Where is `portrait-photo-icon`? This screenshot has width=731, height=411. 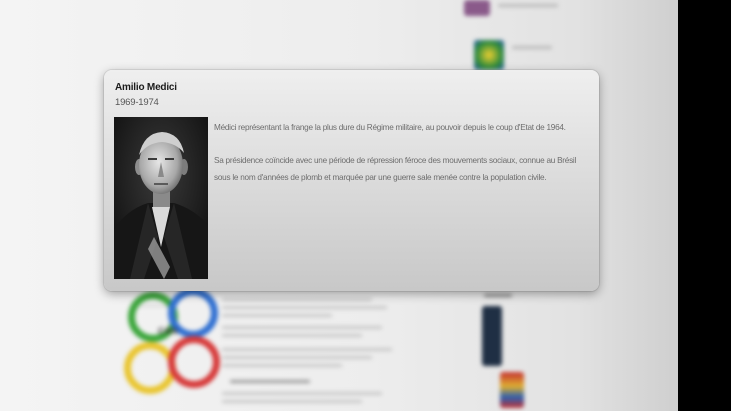
portrait-photo-icon is located at coordinates (161, 198).